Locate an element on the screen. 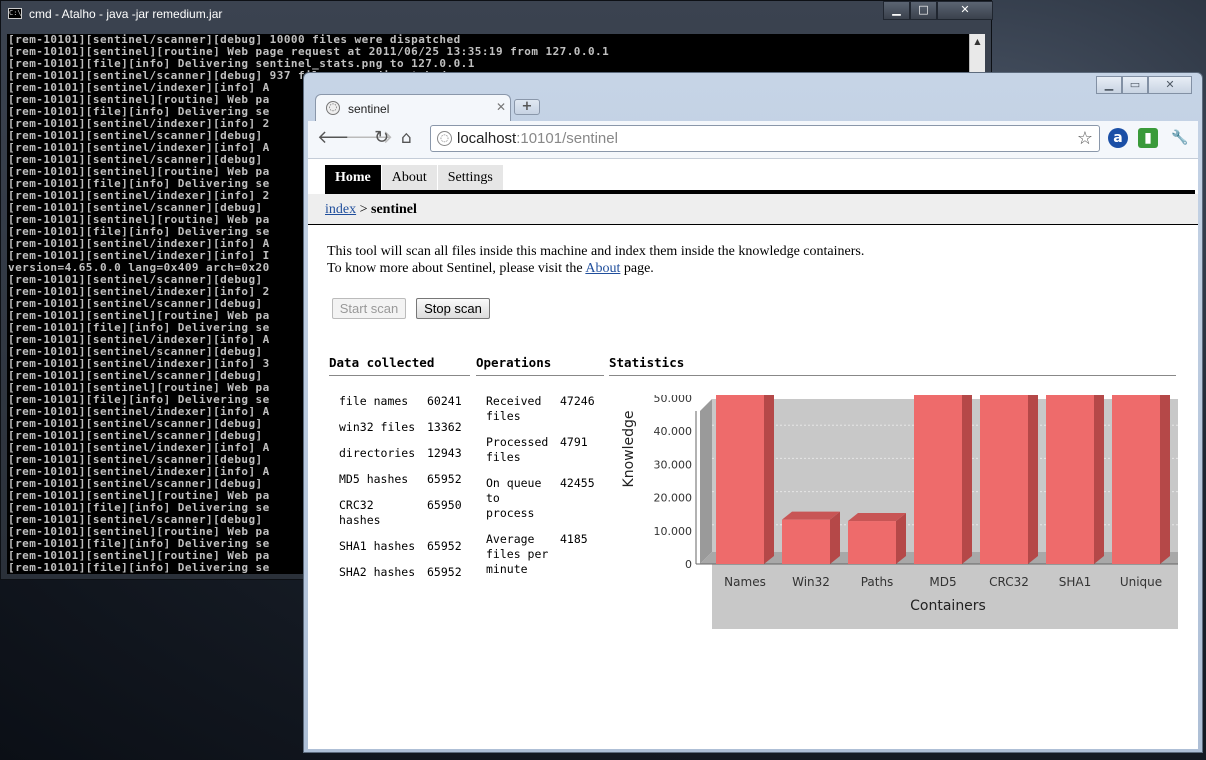  address-bar: ◌ localhost:10101/sentinel ☆ is located at coordinates (765, 138).